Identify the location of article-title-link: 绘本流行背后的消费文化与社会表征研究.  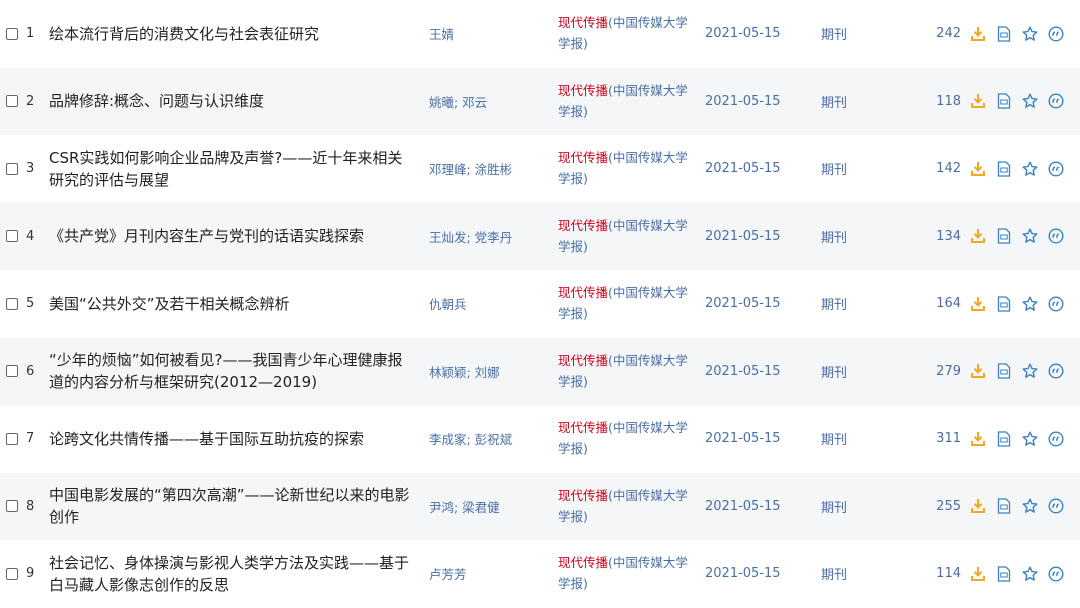
(231, 34).